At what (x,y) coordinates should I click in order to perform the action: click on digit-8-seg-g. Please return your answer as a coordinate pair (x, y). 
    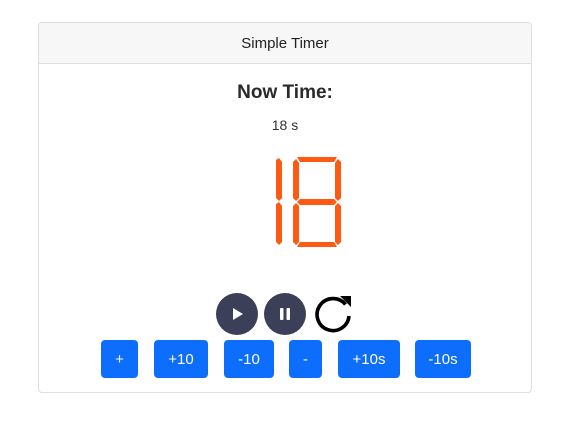
    Looking at the image, I should click on (317, 202).